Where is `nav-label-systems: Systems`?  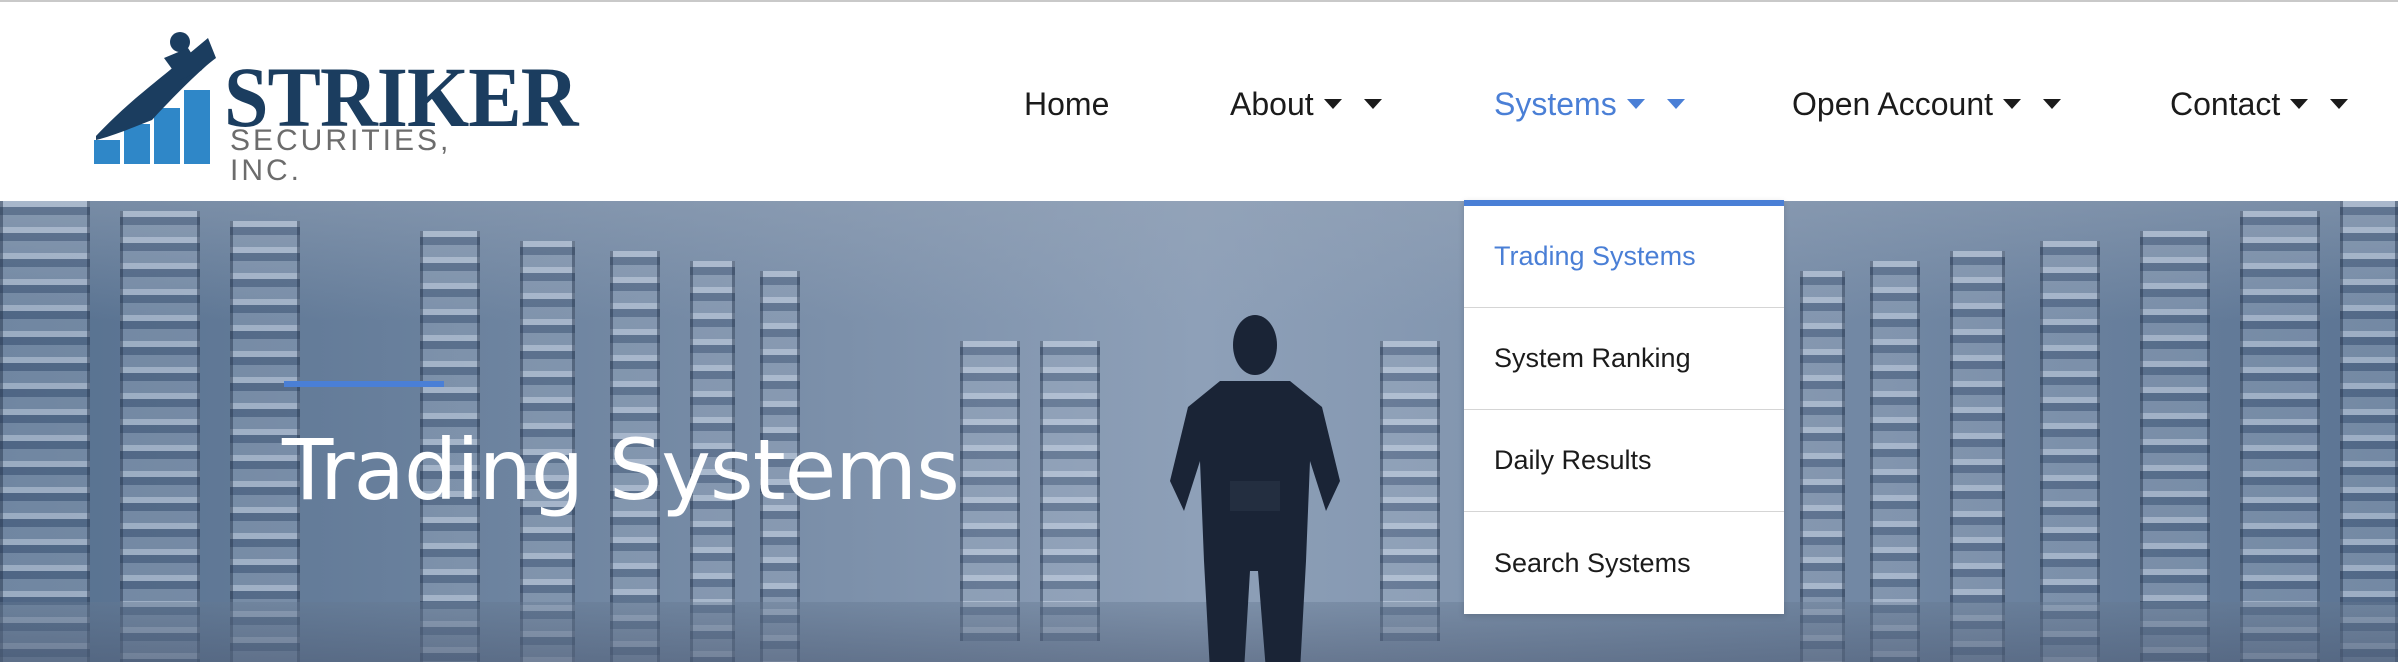
nav-label-systems: Systems is located at coordinates (1555, 103).